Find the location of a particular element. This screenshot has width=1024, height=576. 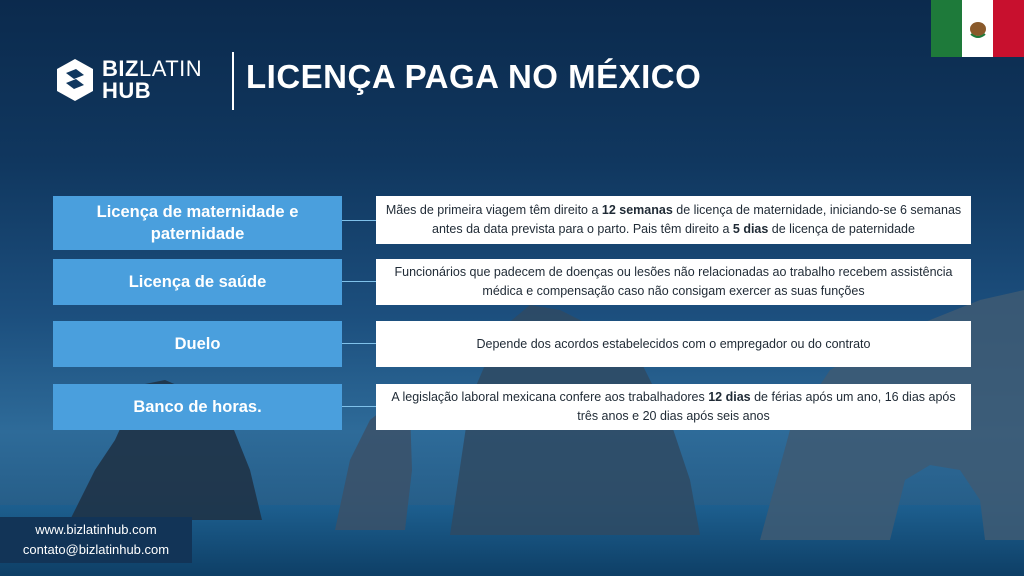

page-title: LICENÇA PAGA NO MÉXICO is located at coordinates (474, 76).